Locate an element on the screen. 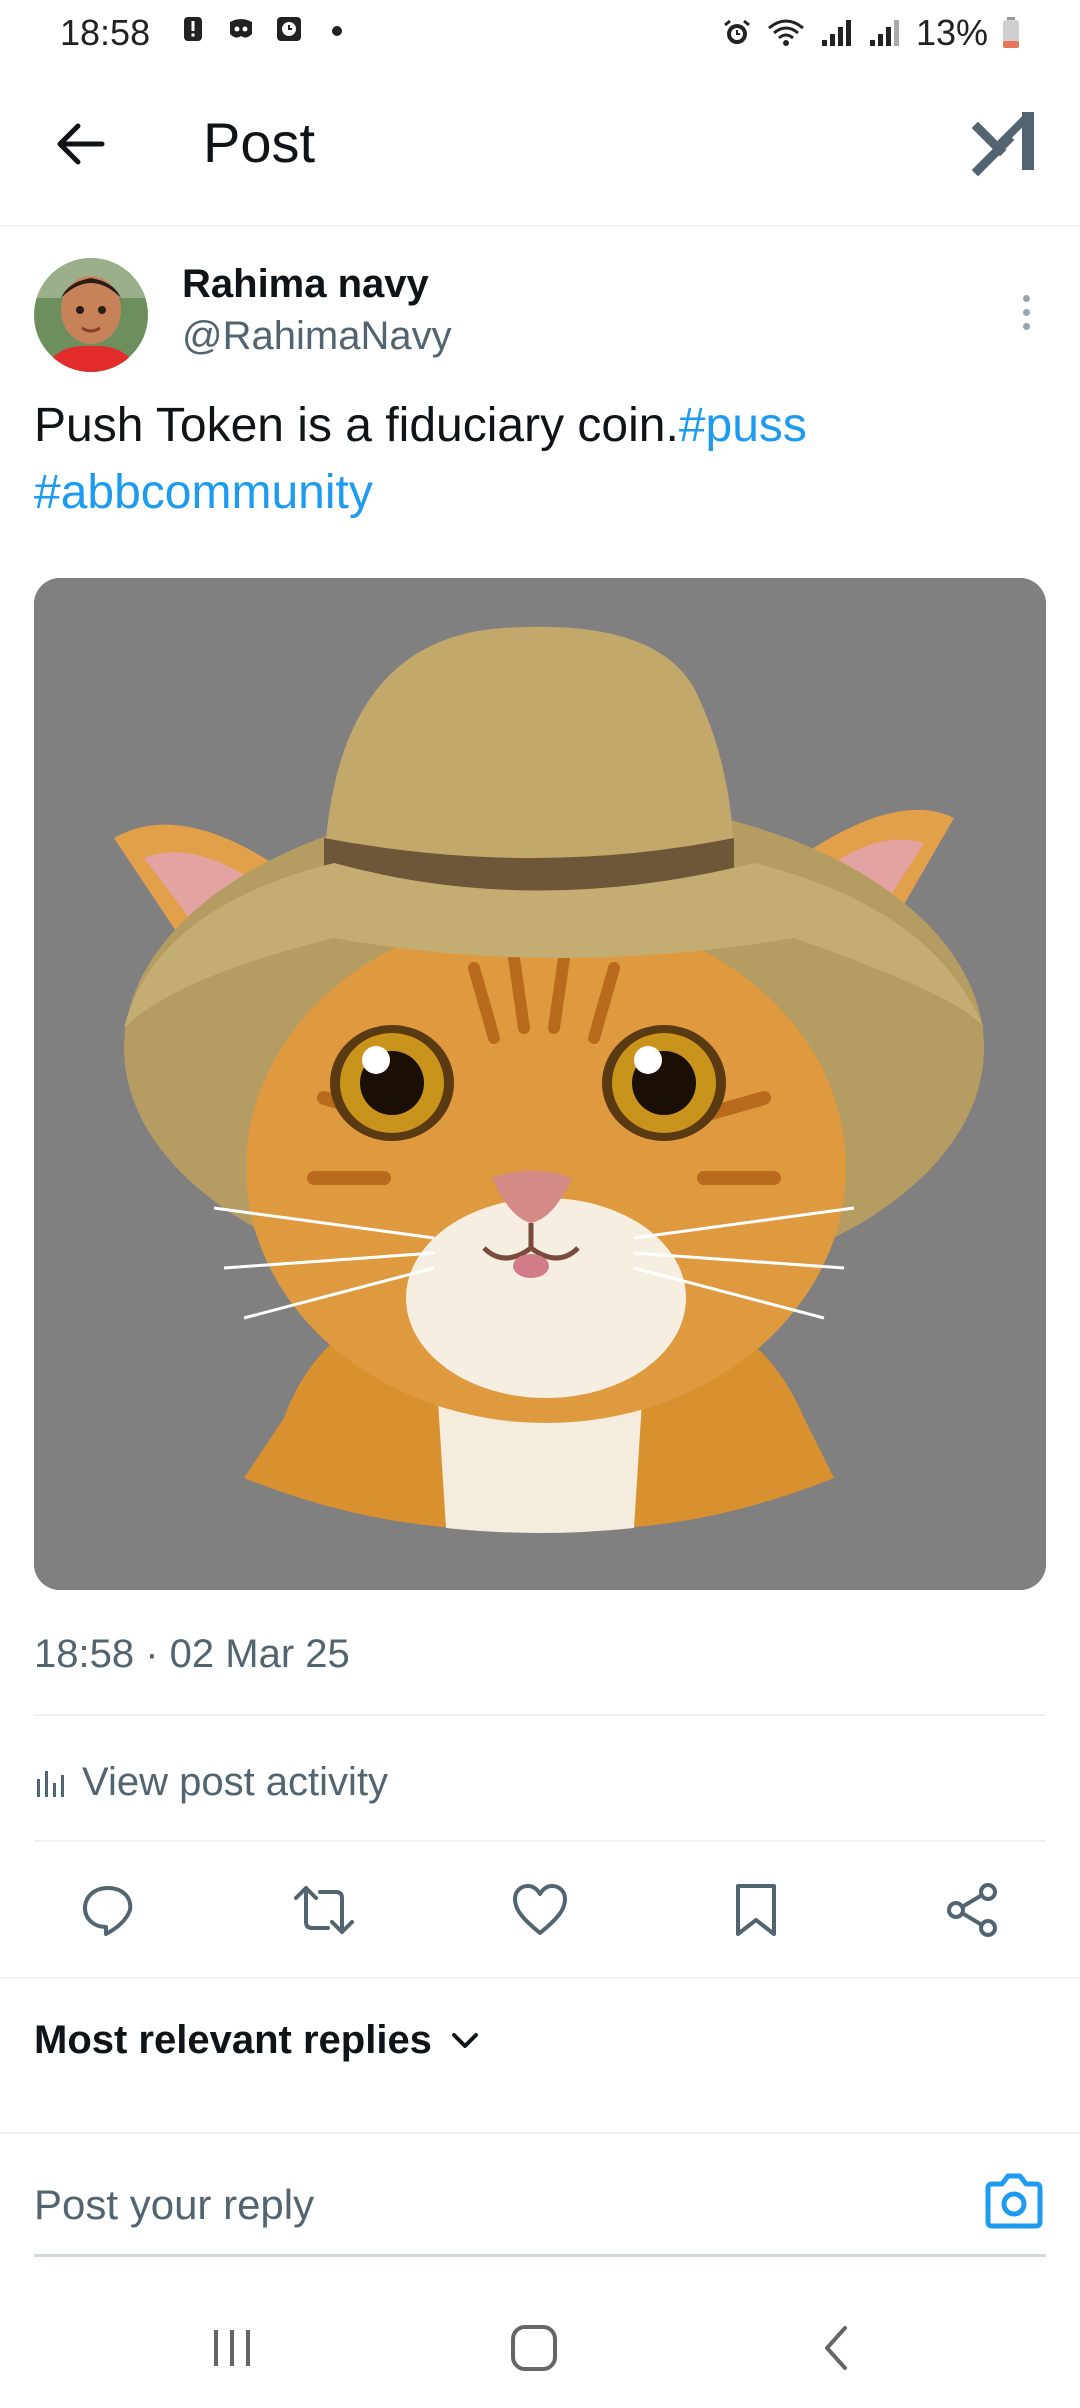 Image resolution: width=1080 pixels, height=2408 pixels. home-icon is located at coordinates (534, 2348).